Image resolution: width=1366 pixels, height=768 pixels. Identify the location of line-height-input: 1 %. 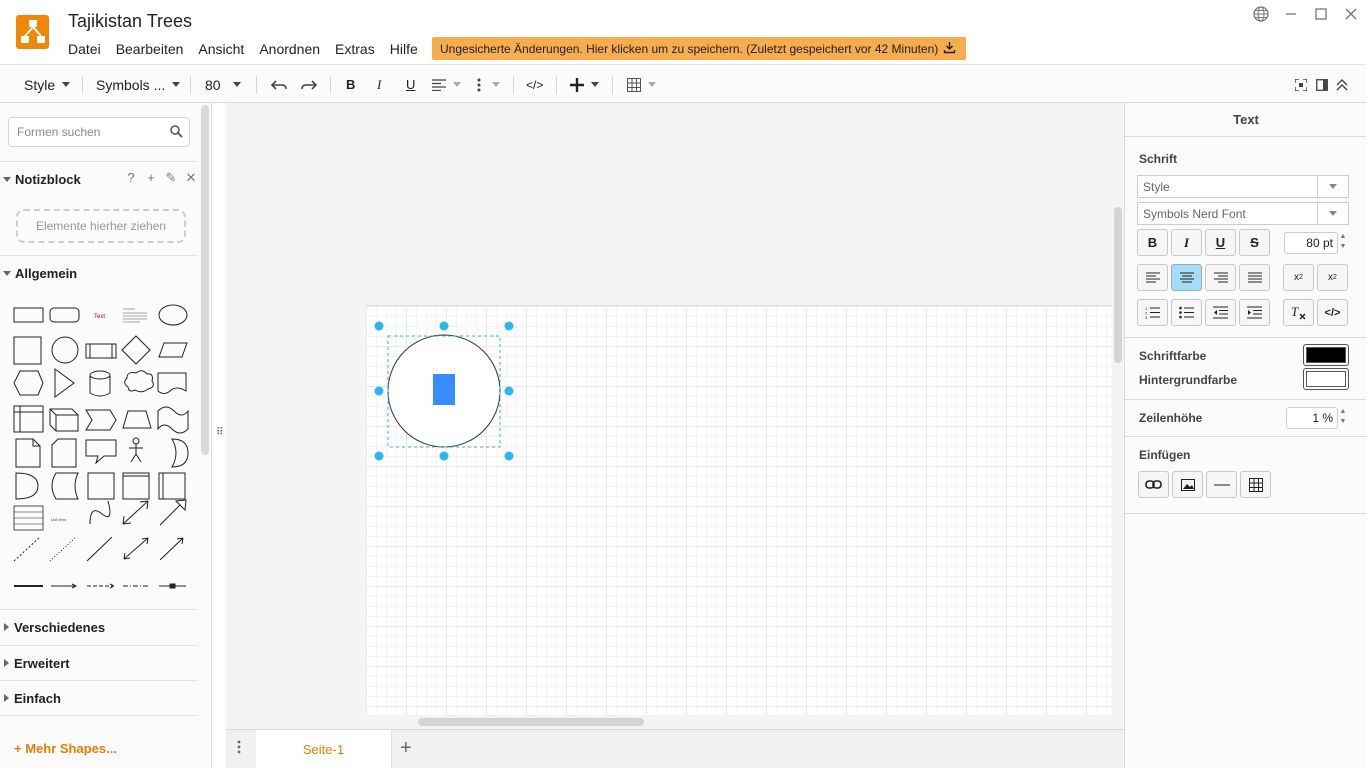
(1312, 418).